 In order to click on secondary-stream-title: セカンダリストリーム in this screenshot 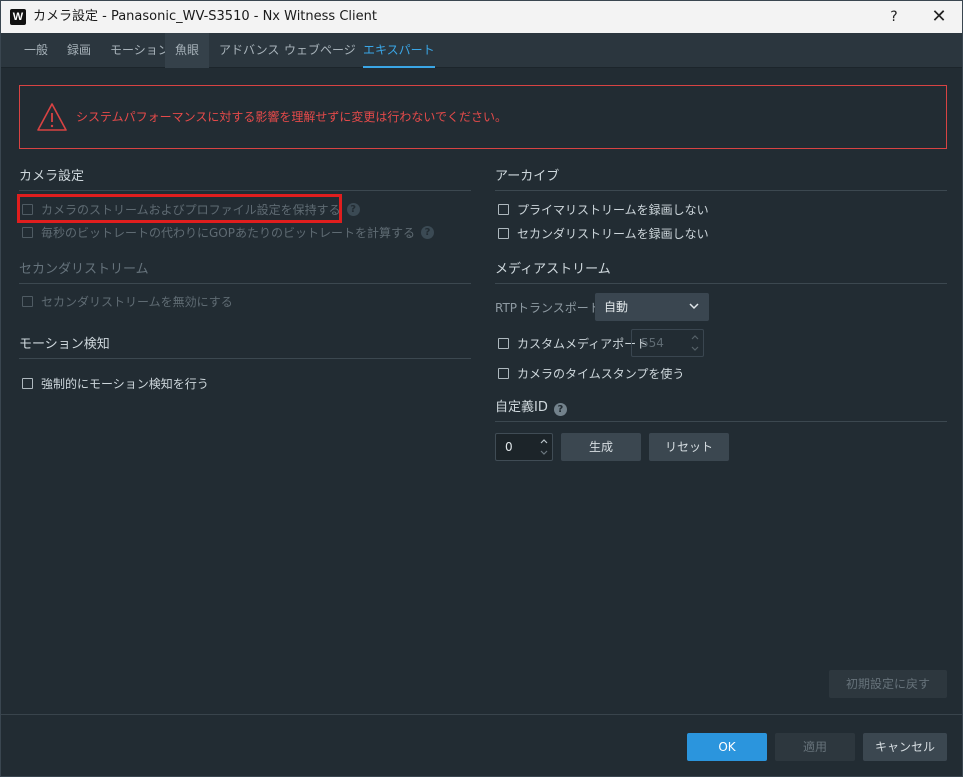, I will do `click(84, 269)`.